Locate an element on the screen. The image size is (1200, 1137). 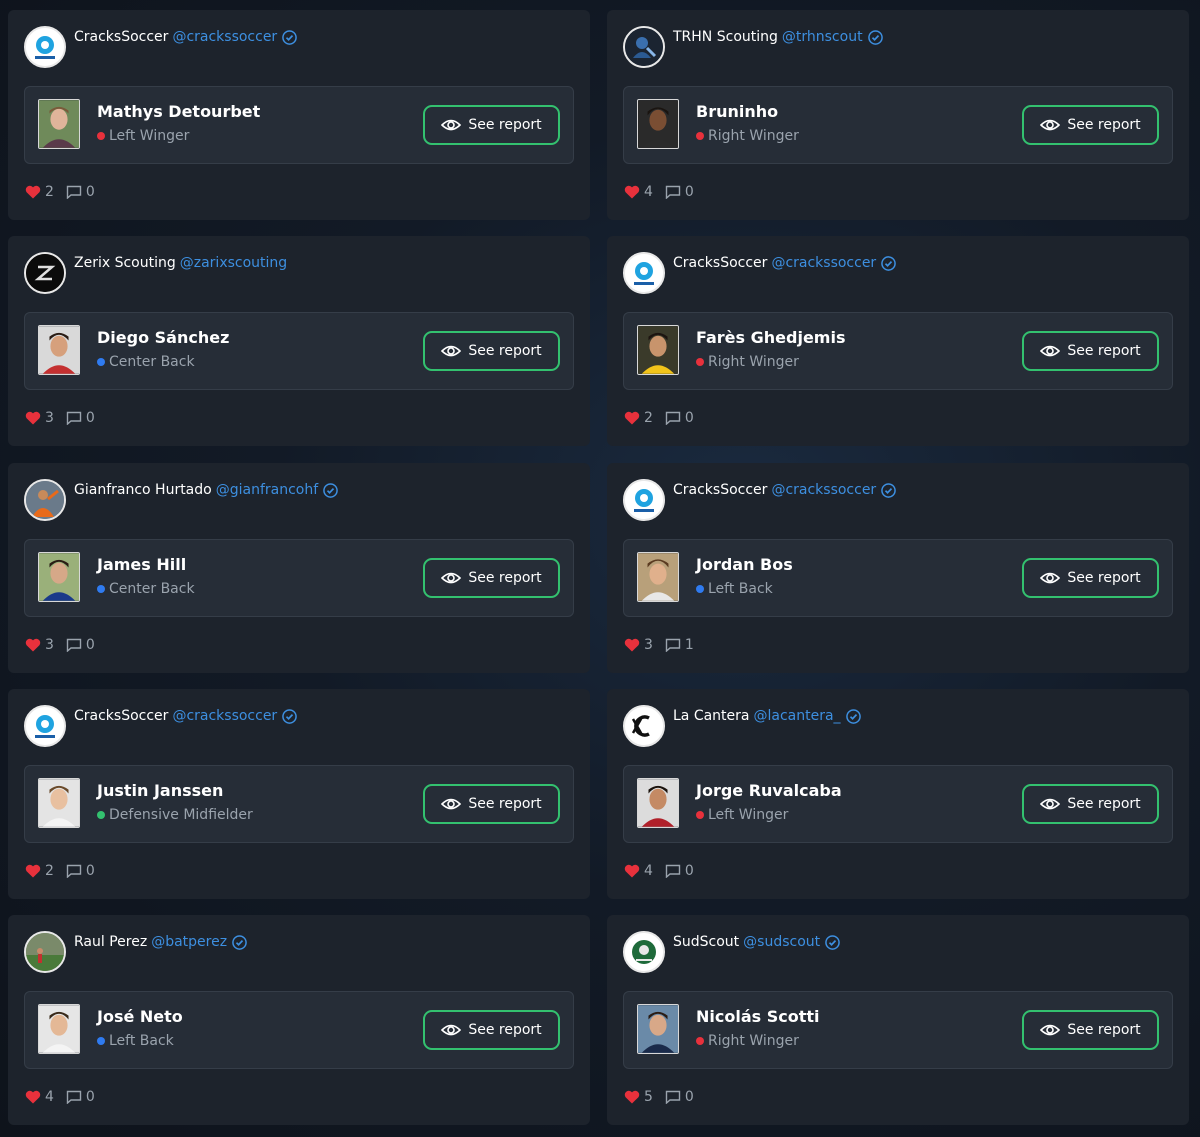
player-name: José Neto is located at coordinates (140, 1016).